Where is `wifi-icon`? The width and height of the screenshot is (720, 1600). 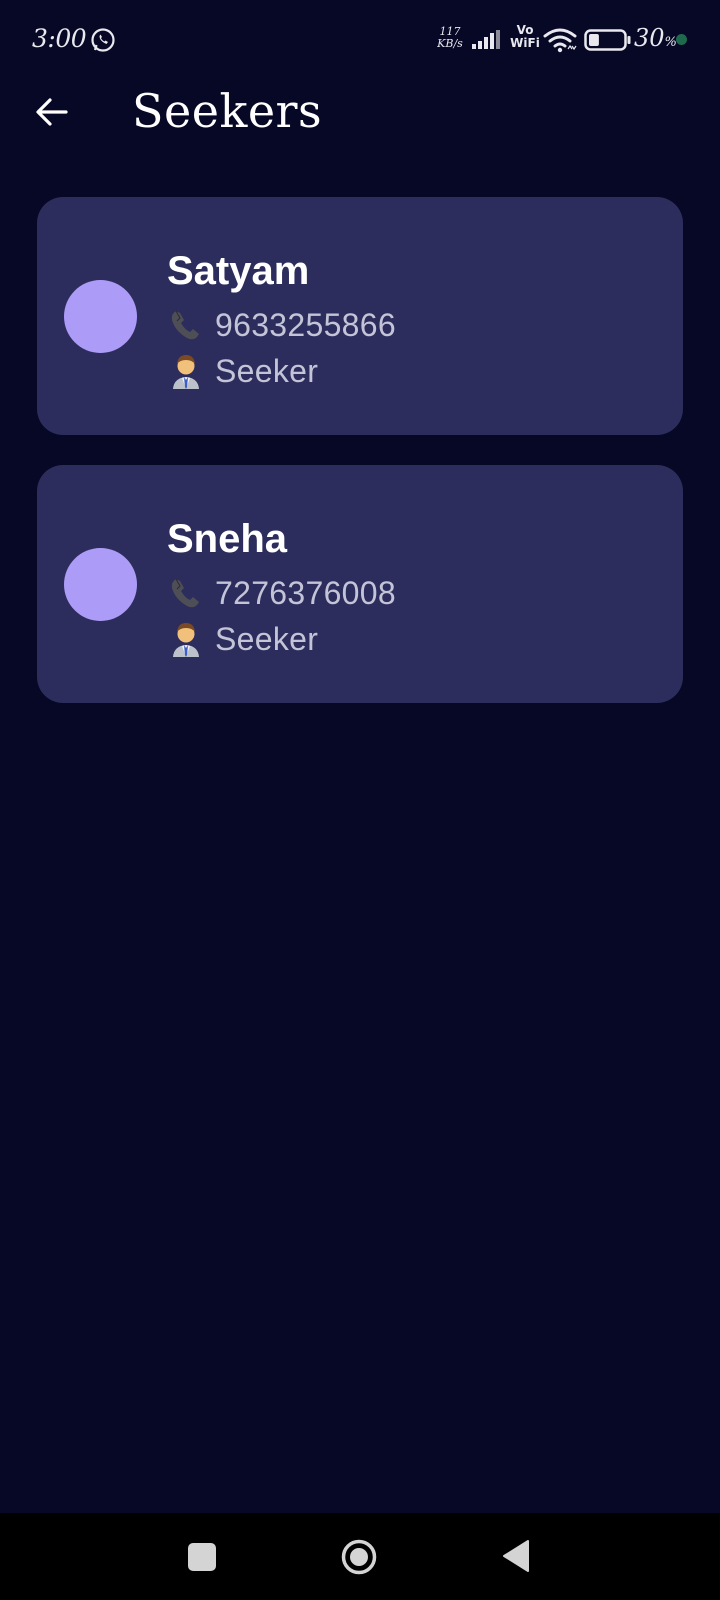
wifi-icon is located at coordinates (560, 40).